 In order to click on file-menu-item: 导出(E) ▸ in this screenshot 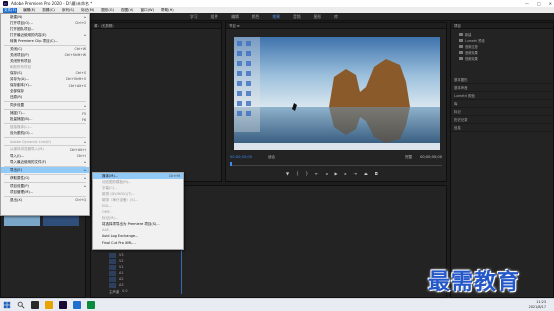, I will do `click(45, 170)`.